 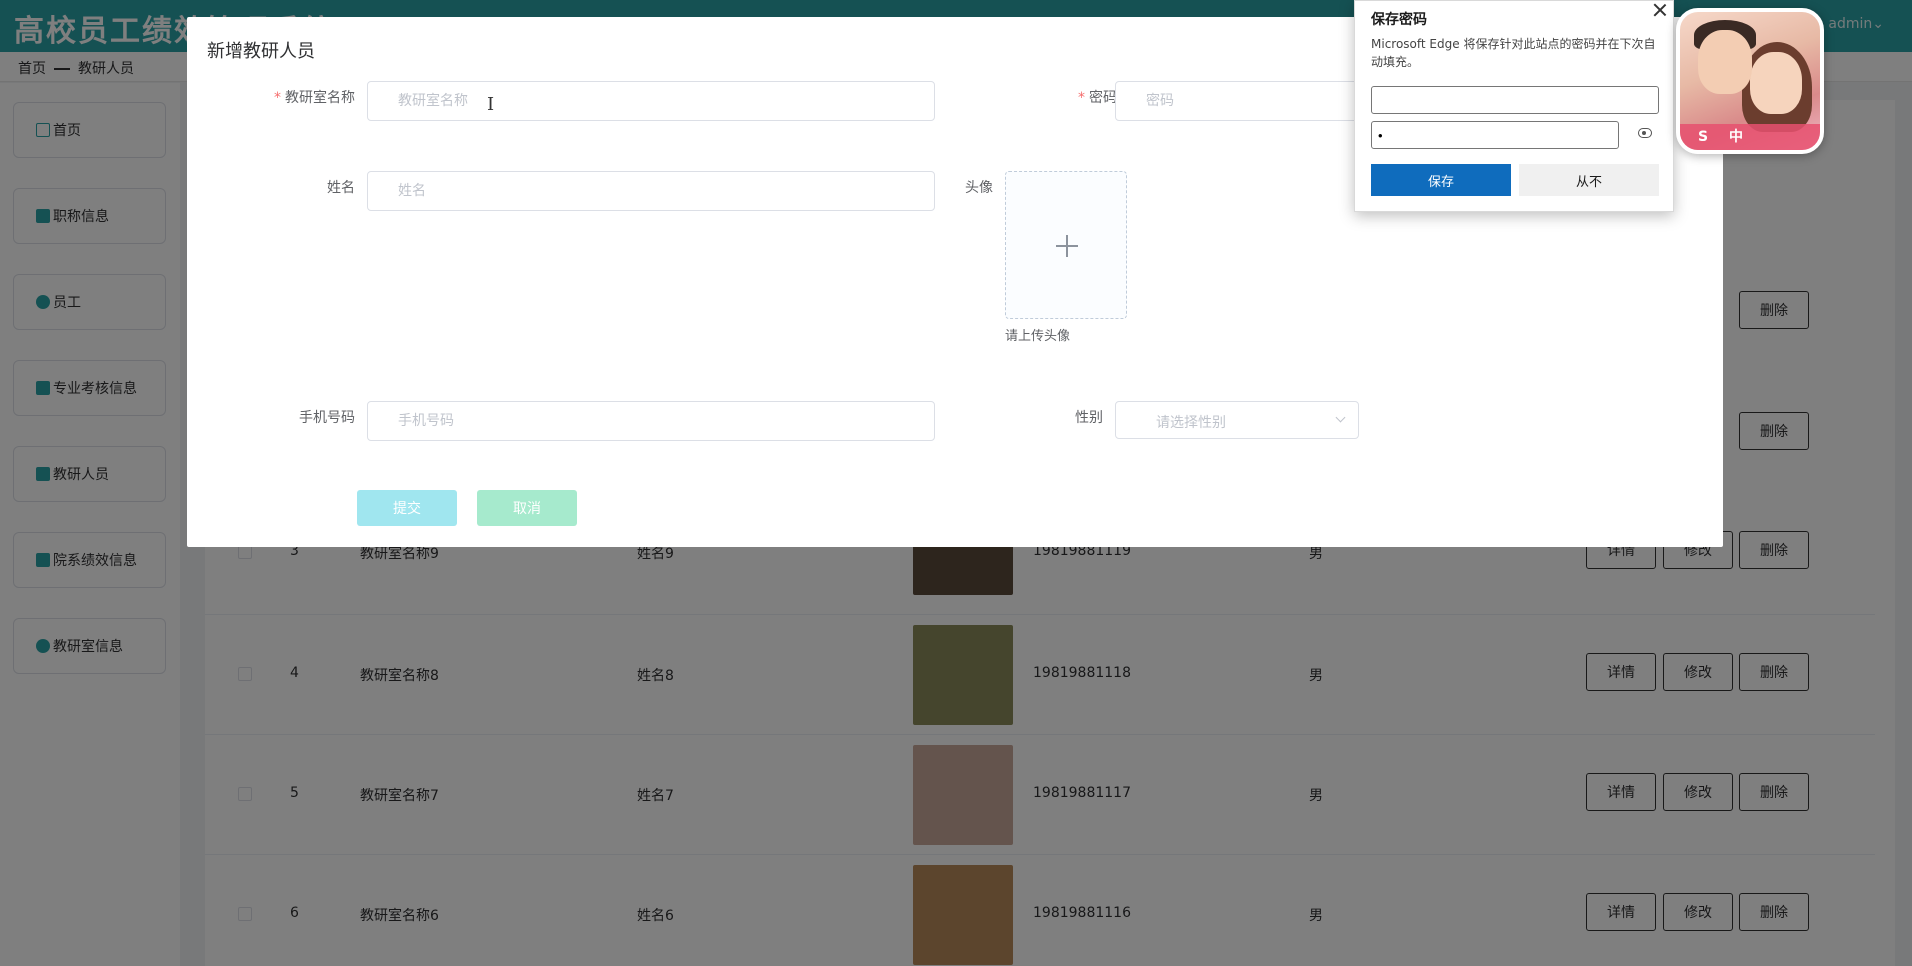 What do you see at coordinates (1237, 101) in the screenshot?
I see `password-input` at bounding box center [1237, 101].